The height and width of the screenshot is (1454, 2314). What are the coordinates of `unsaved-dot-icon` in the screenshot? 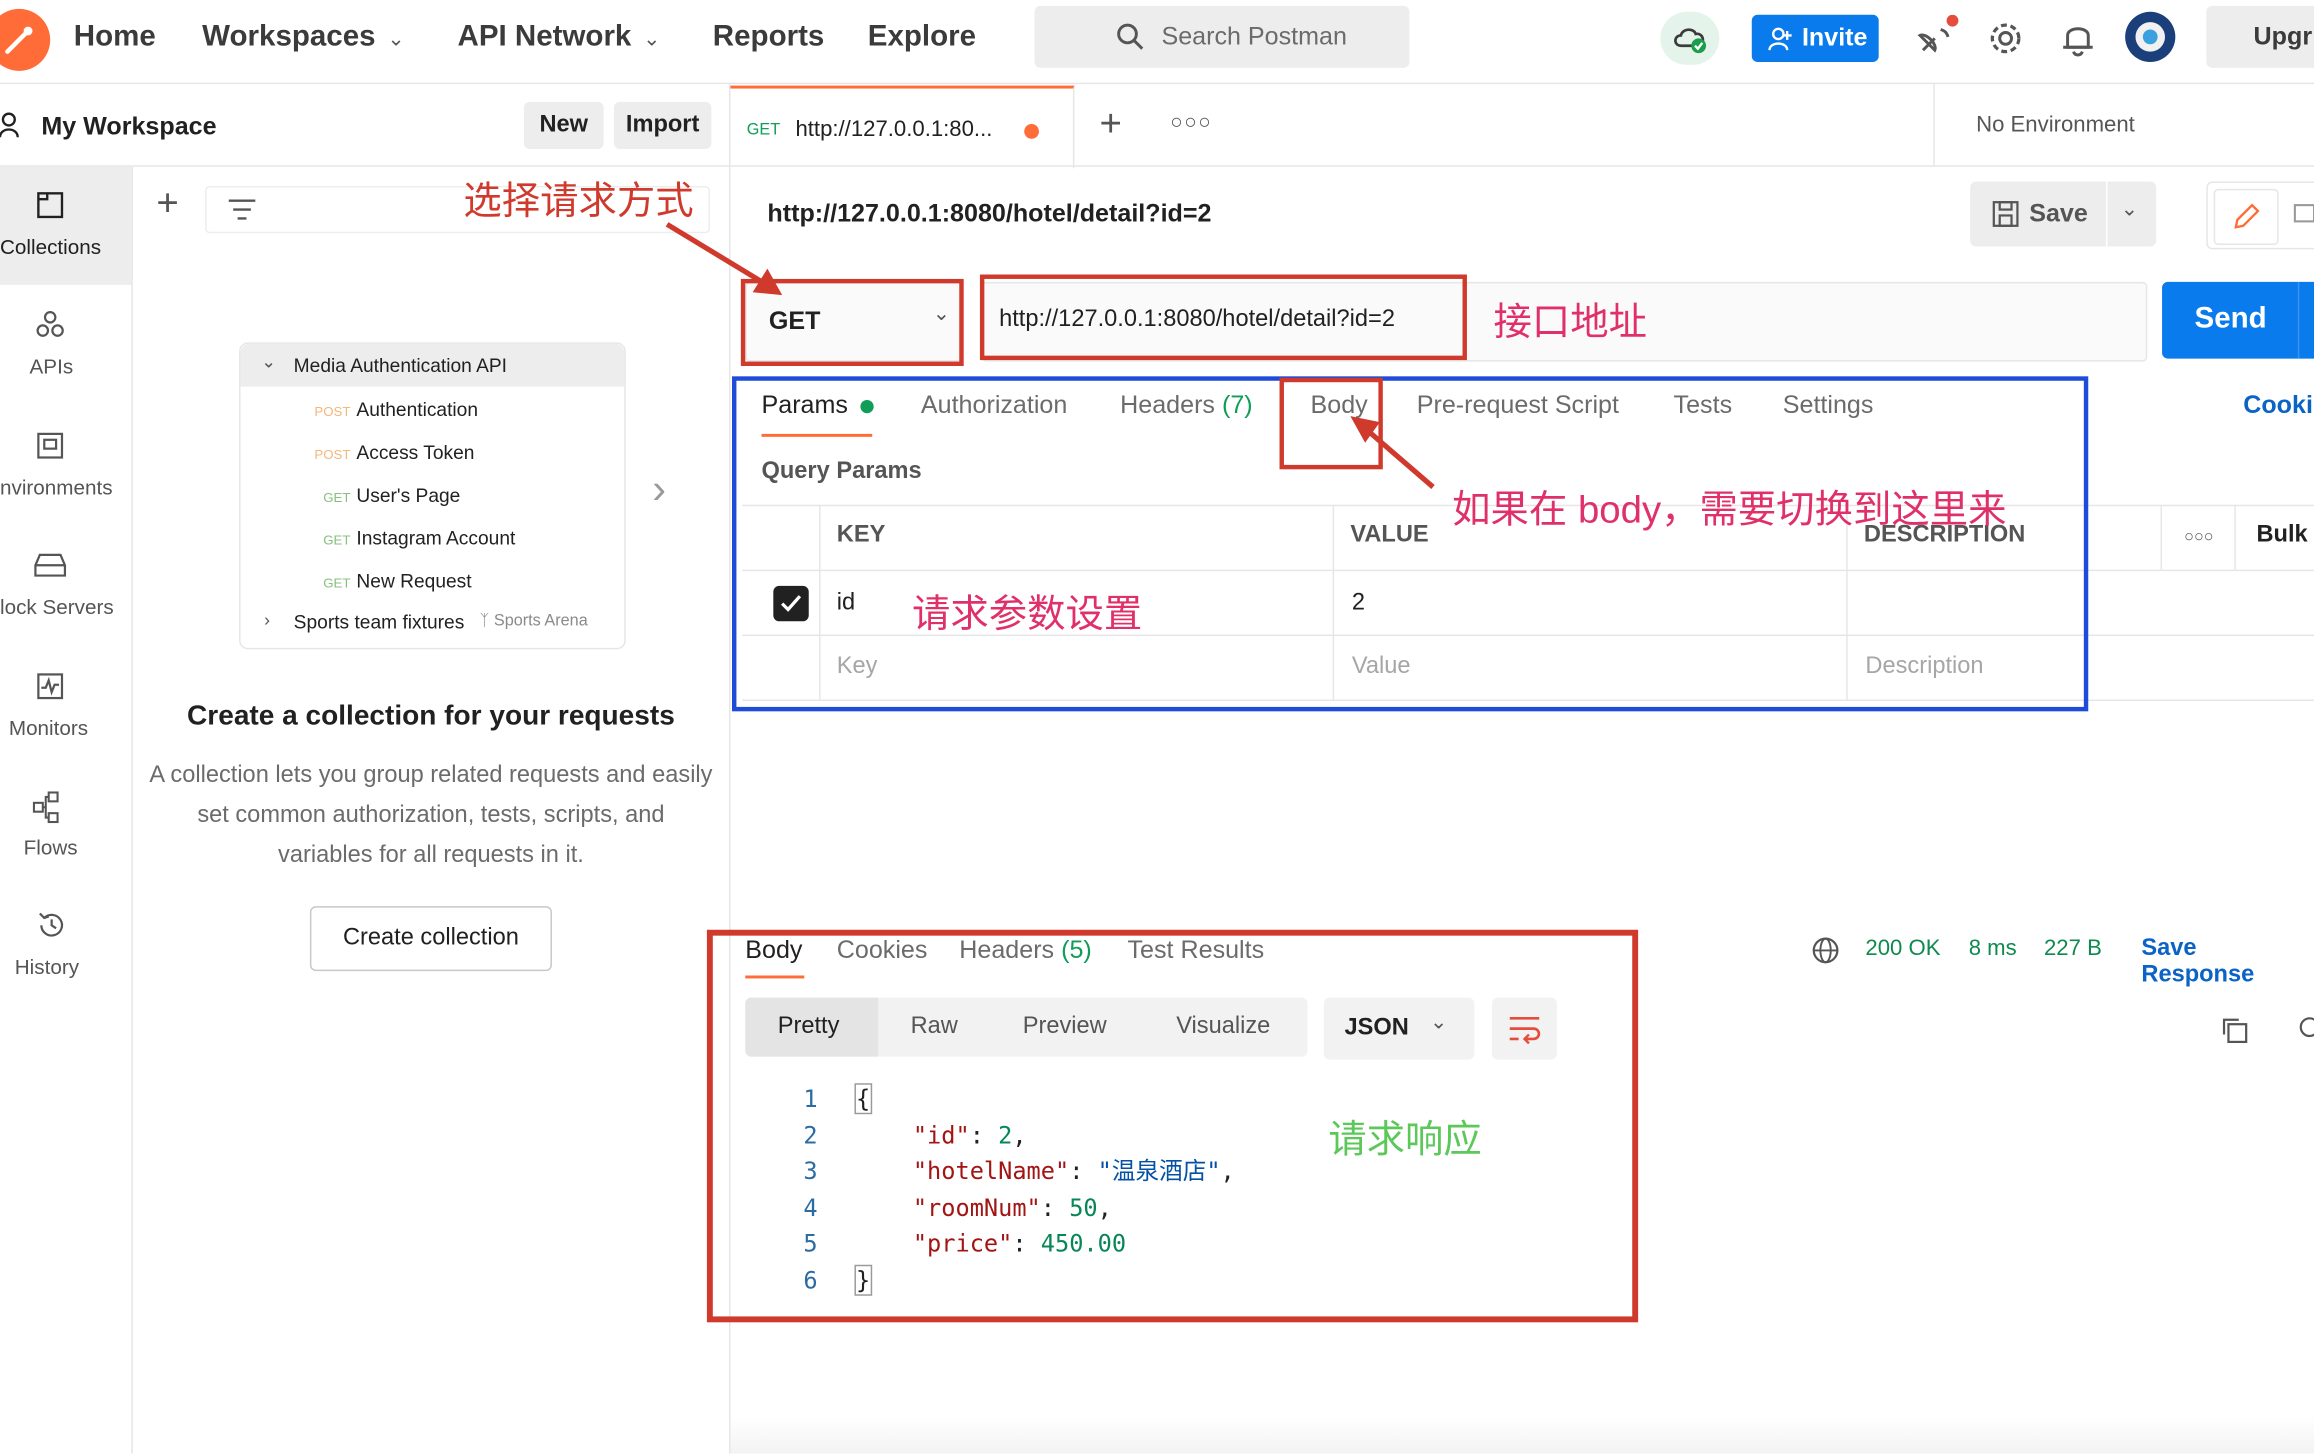 It's located at (1031, 131).